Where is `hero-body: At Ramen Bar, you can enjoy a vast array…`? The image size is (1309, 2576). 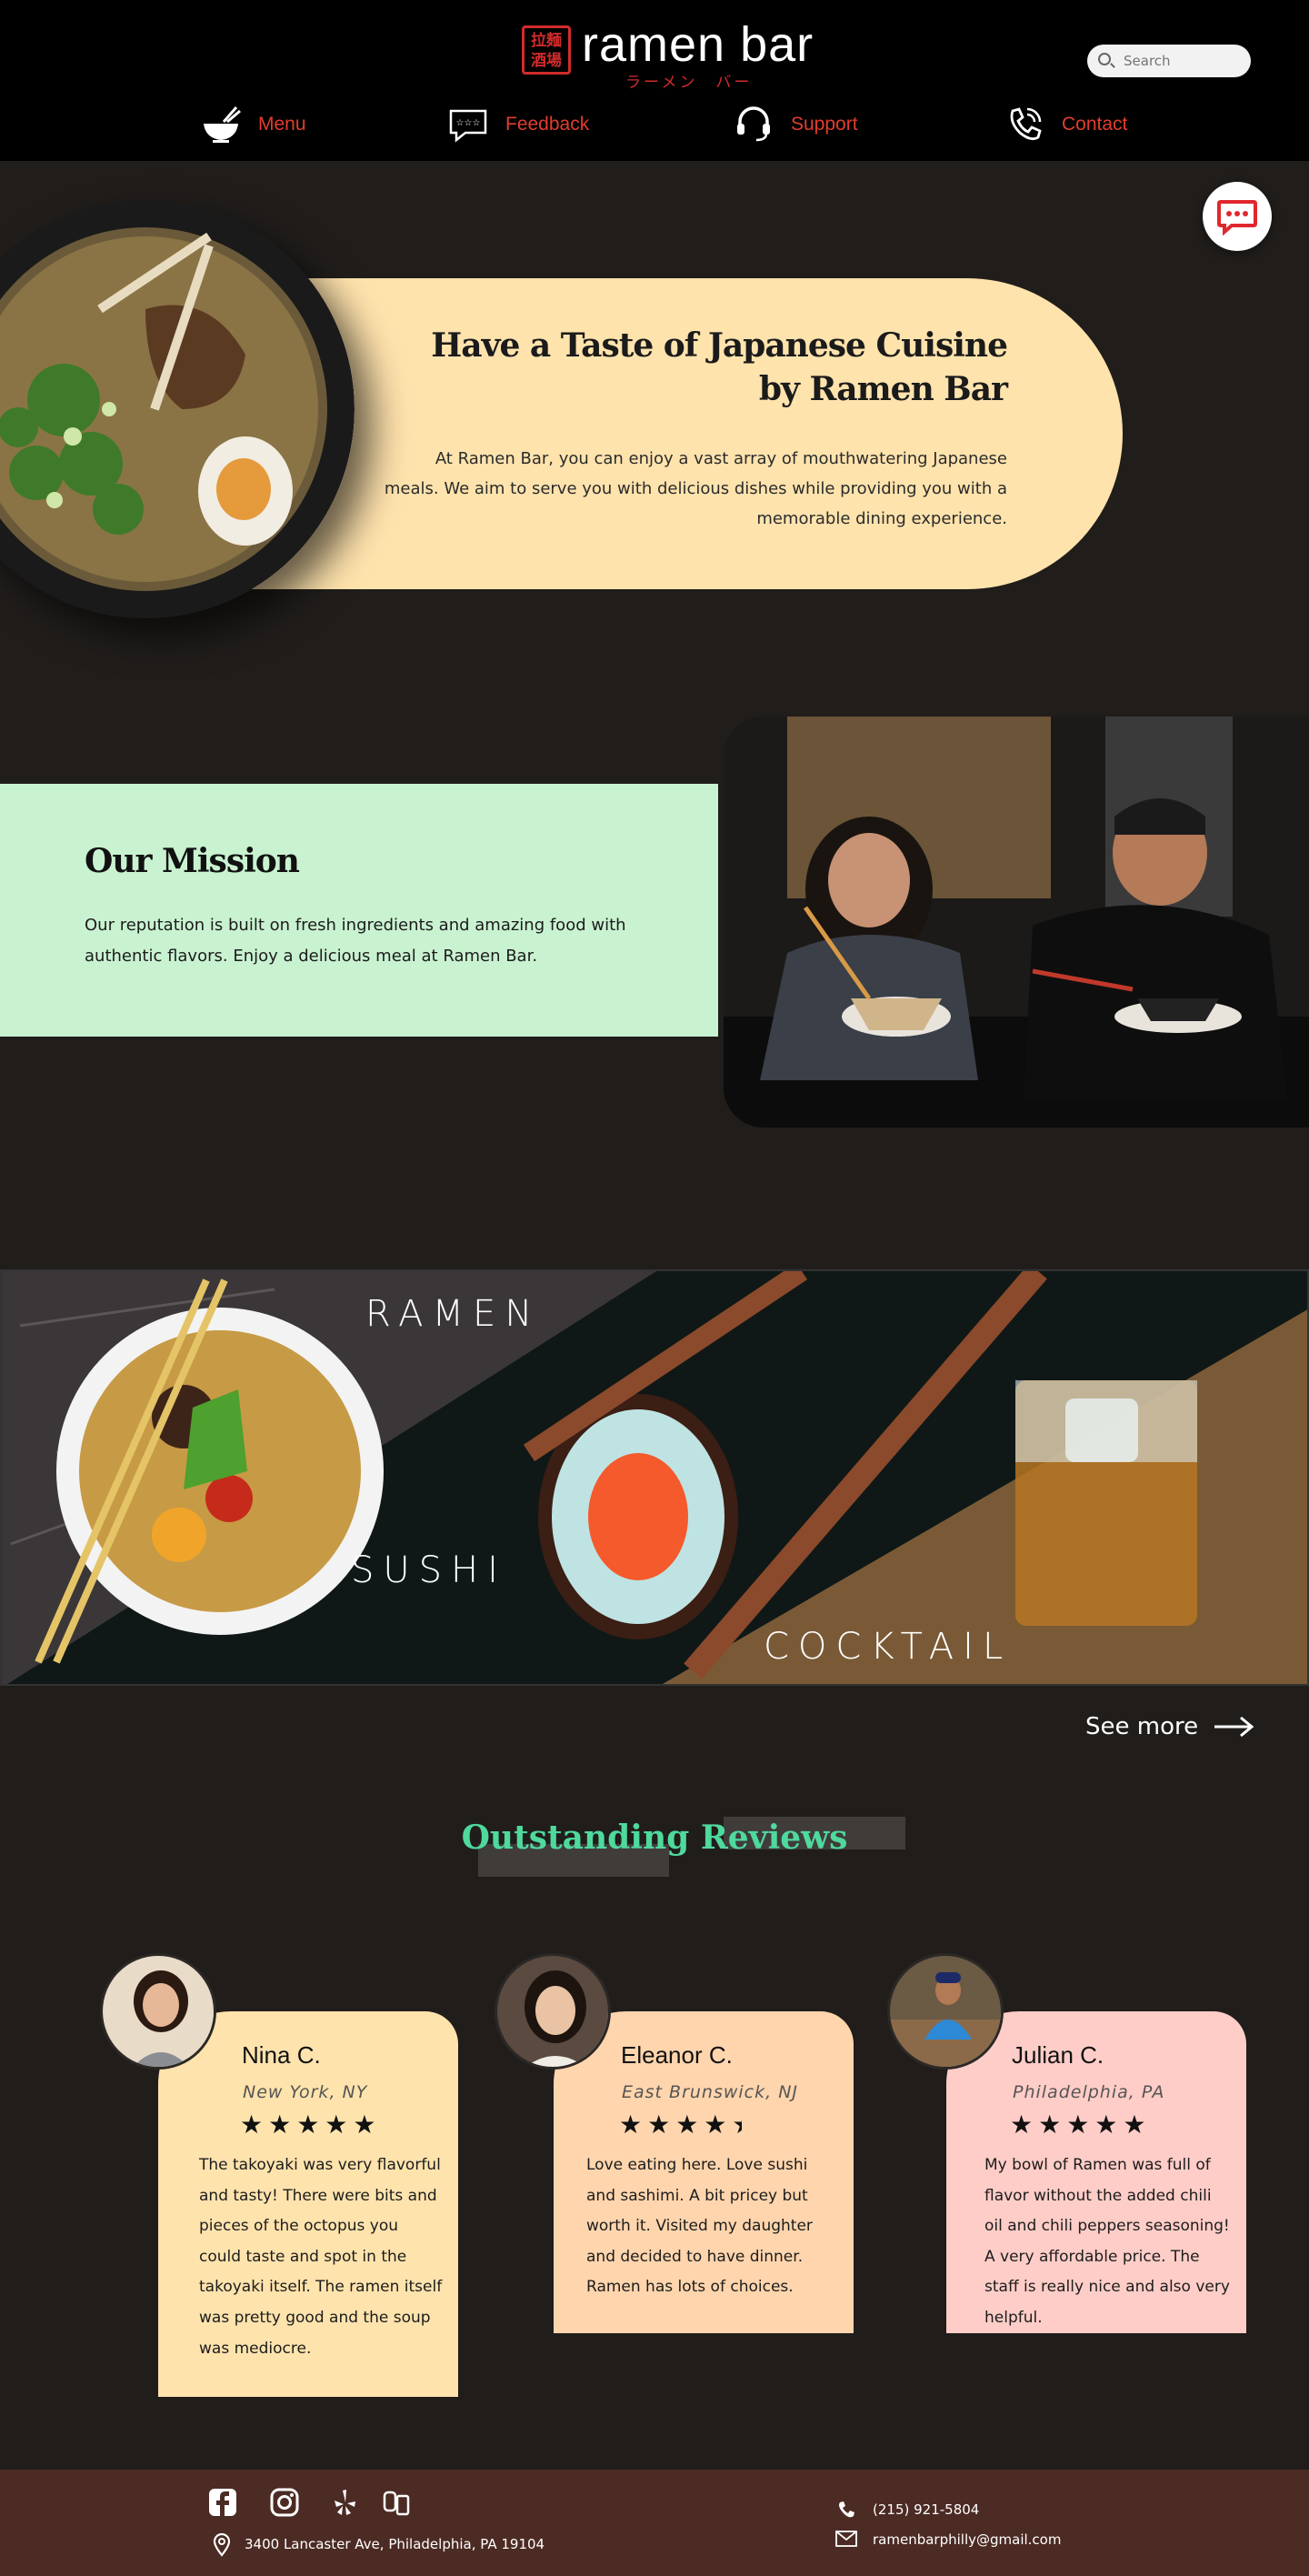
hero-body: At Ramen Bar, you can enjoy a vast array… is located at coordinates (695, 488).